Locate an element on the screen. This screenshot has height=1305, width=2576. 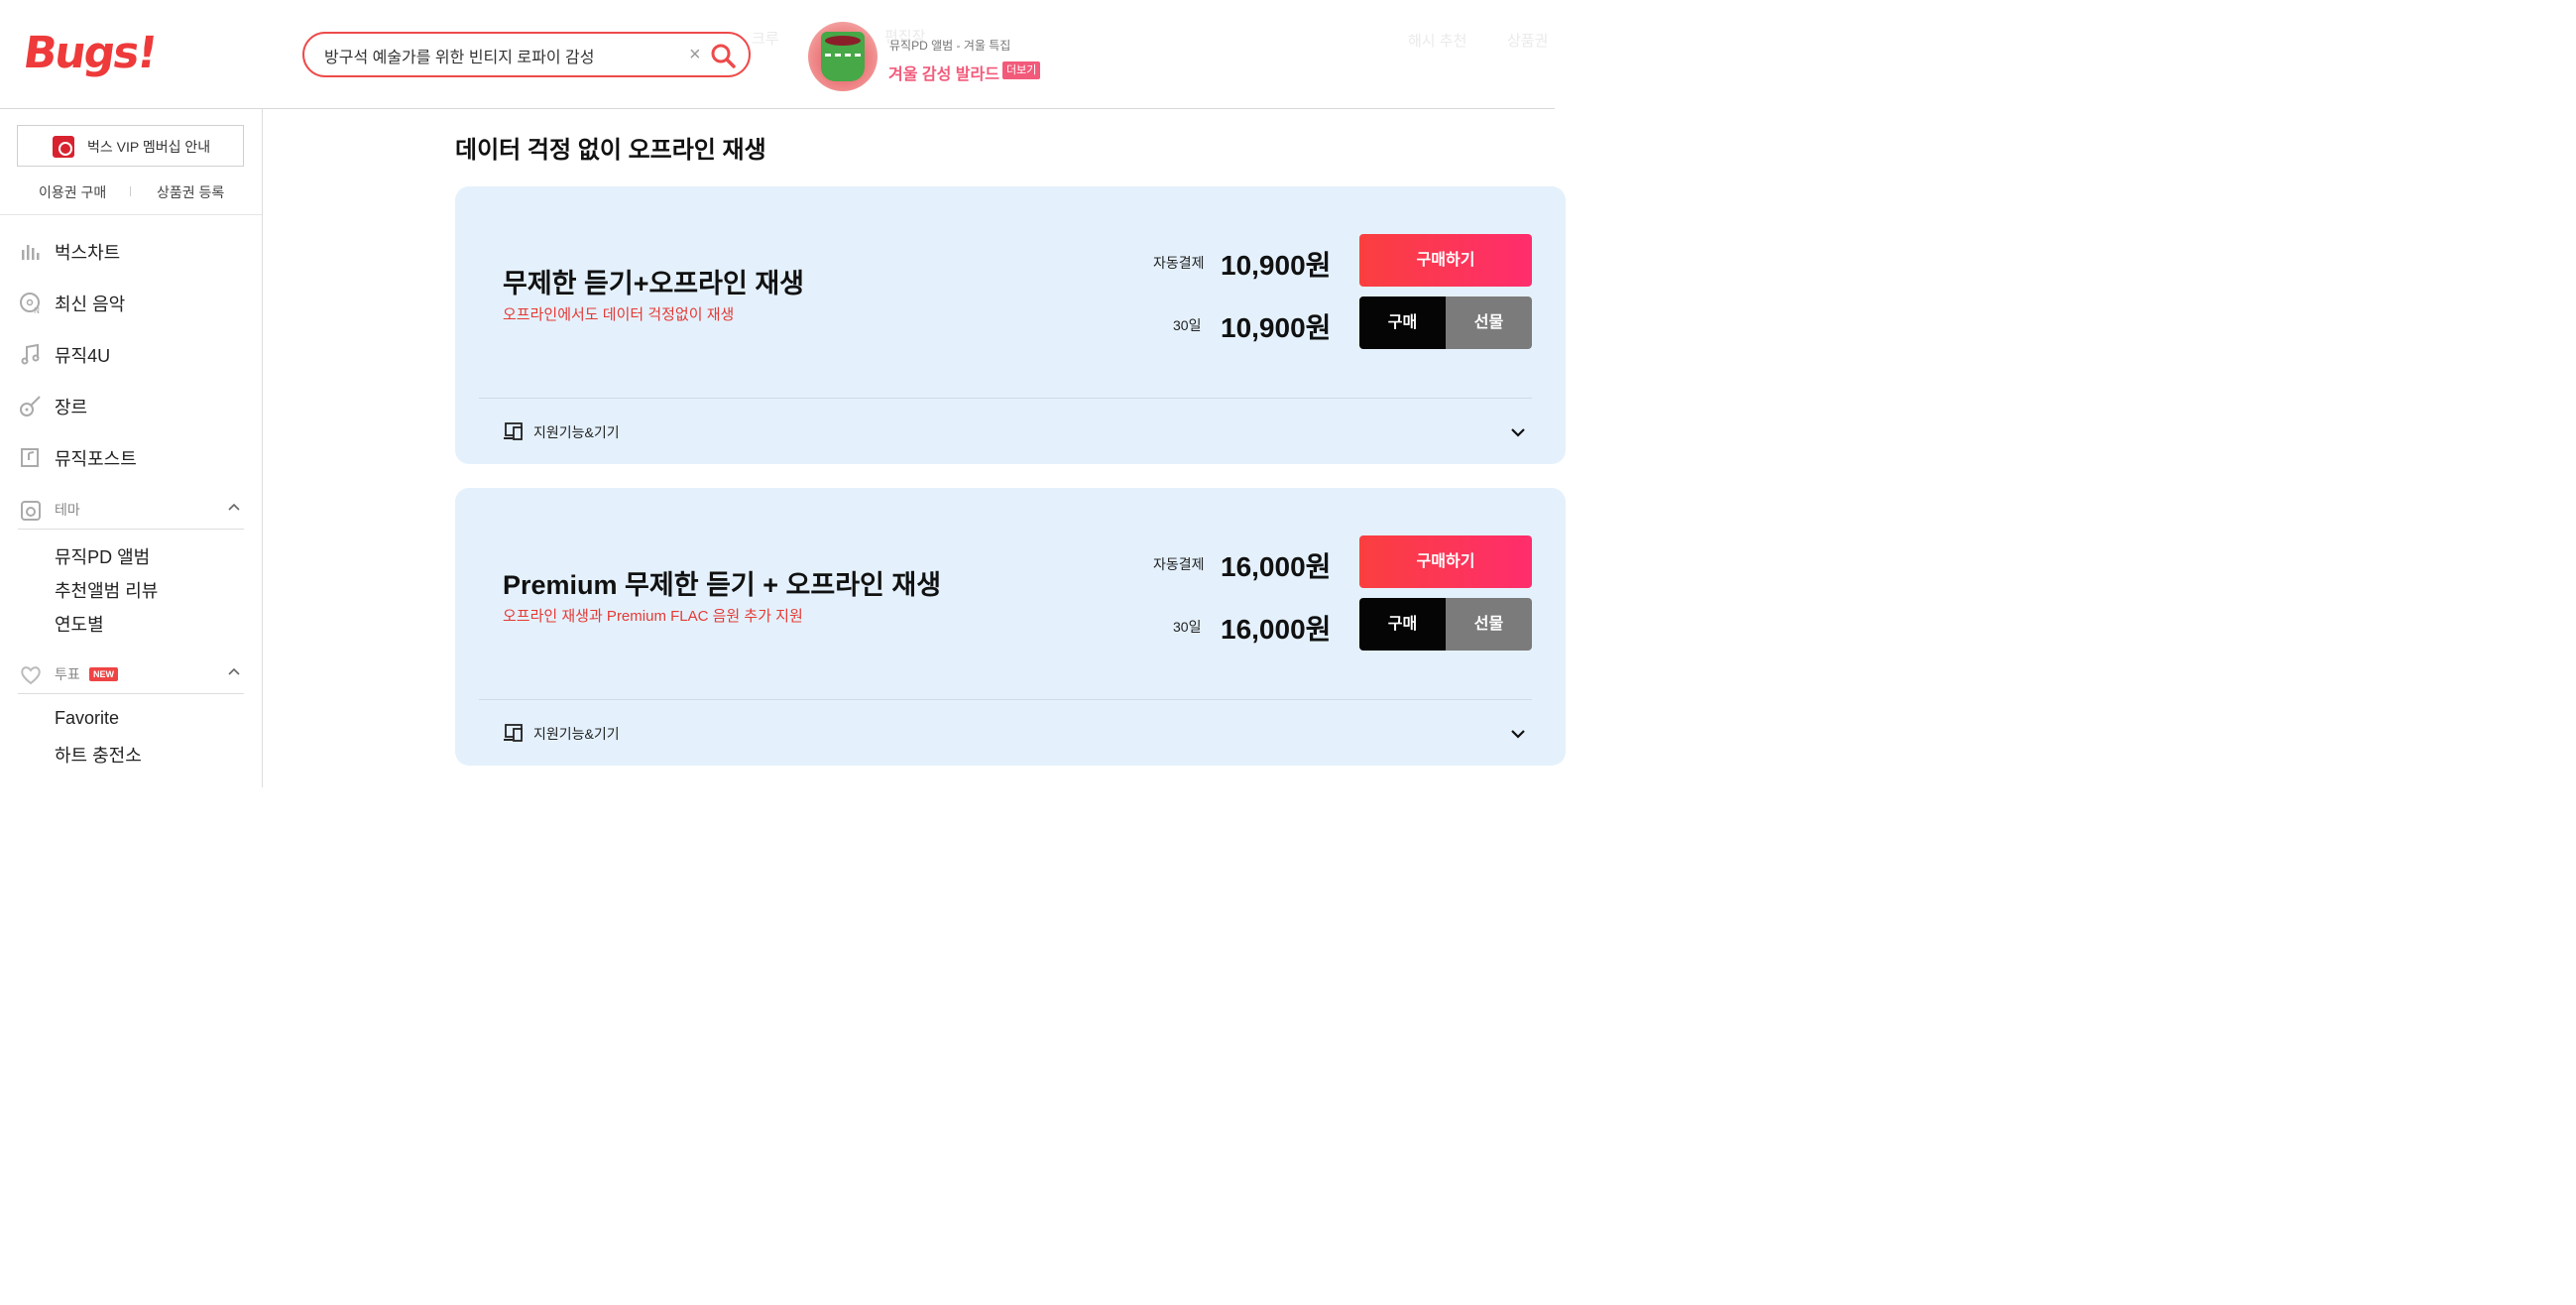
sidebar-item-music-post: 뮤직포스트 is located at coordinates (132, 457).